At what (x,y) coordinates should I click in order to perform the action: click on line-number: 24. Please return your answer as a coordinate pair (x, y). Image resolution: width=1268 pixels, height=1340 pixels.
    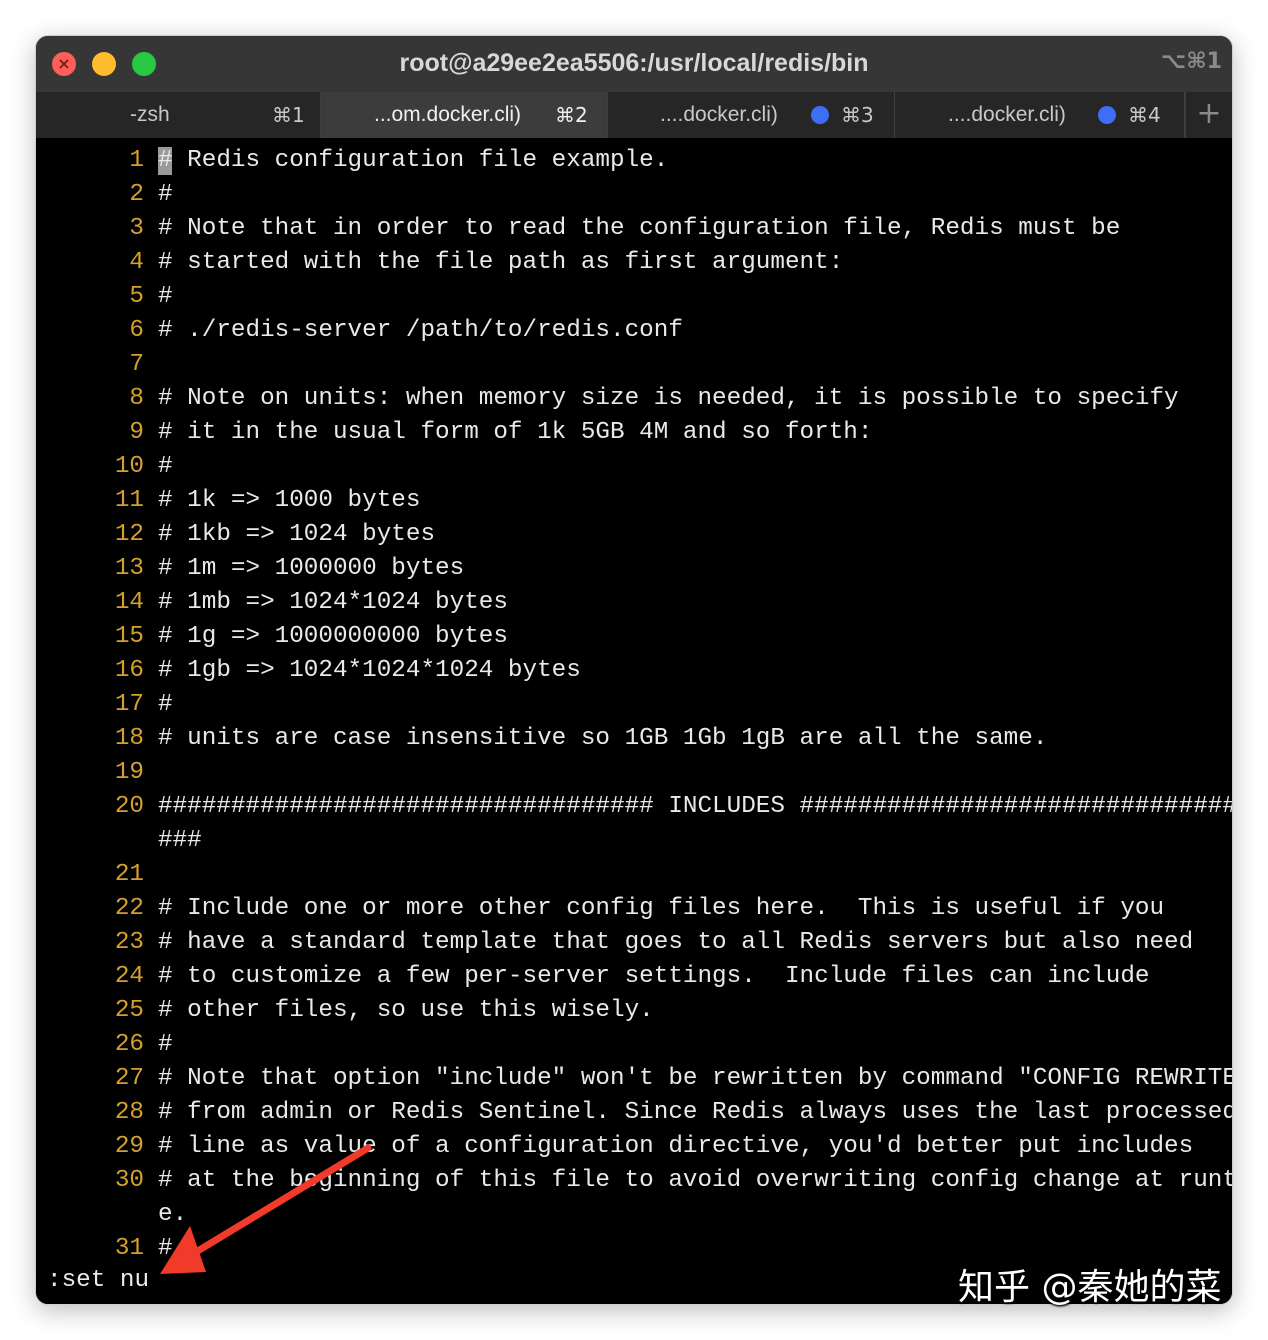
    Looking at the image, I should click on (129, 976).